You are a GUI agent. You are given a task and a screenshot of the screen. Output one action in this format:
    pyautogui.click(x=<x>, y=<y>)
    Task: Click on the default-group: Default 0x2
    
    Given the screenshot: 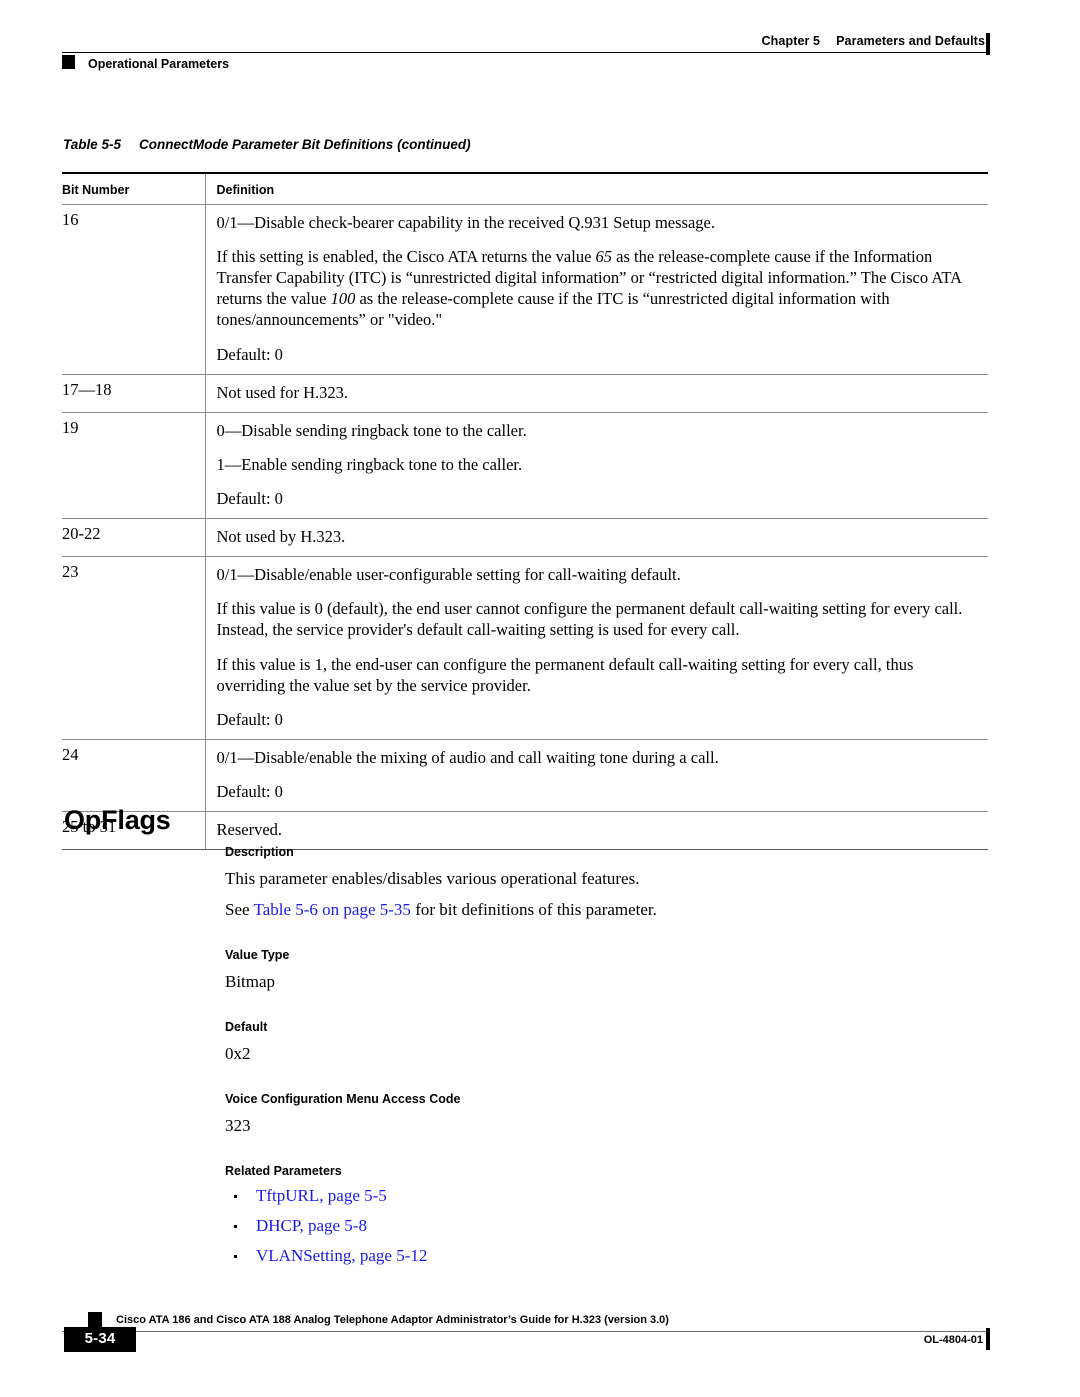 What is the action you would take?
    pyautogui.click(x=605, y=1043)
    